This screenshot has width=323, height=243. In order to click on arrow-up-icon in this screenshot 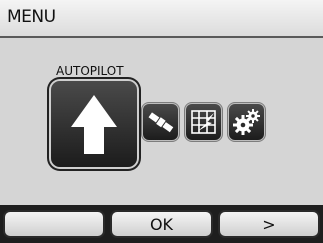, I will do `click(94, 124)`.